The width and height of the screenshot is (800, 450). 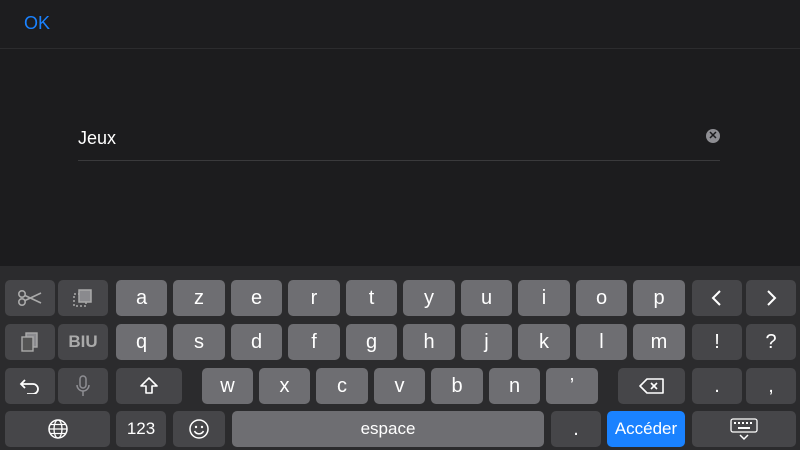 I want to click on key-l: l, so click(x=601, y=342).